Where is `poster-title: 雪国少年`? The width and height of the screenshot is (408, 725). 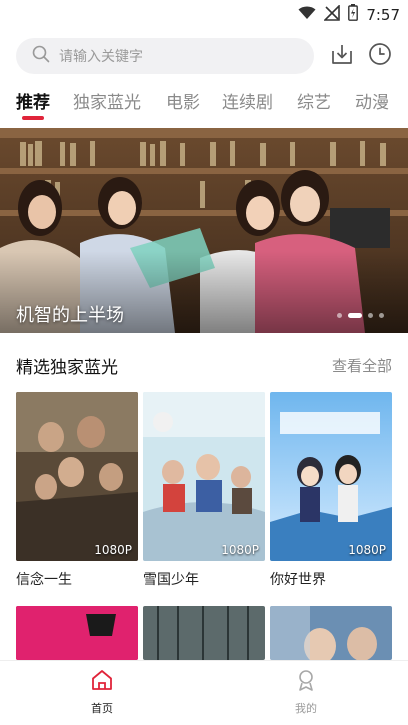 poster-title: 雪国少年 is located at coordinates (171, 580).